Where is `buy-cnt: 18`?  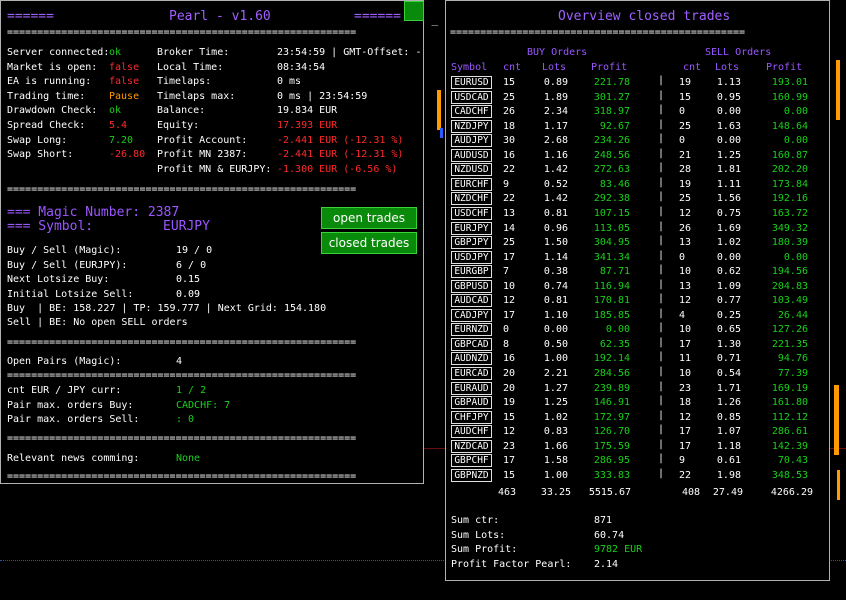 buy-cnt: 18 is located at coordinates (509, 126).